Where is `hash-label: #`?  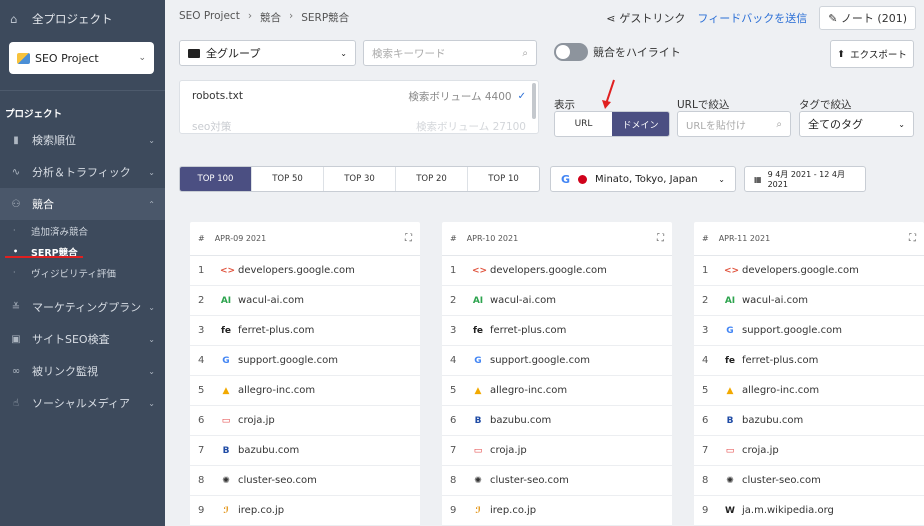 hash-label: # is located at coordinates (453, 238).